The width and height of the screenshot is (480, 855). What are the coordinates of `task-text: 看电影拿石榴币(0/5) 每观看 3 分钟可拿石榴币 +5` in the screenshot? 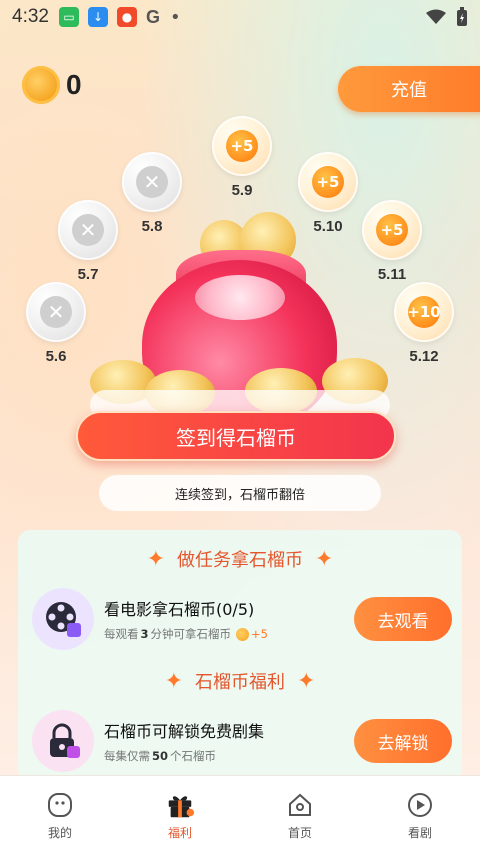 It's located at (229, 619).